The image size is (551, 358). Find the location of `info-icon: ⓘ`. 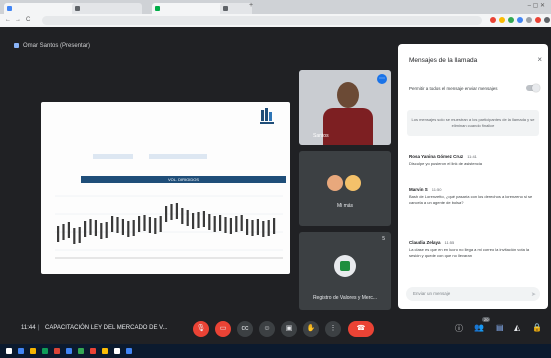

info-icon: ⓘ is located at coordinates (459, 328).